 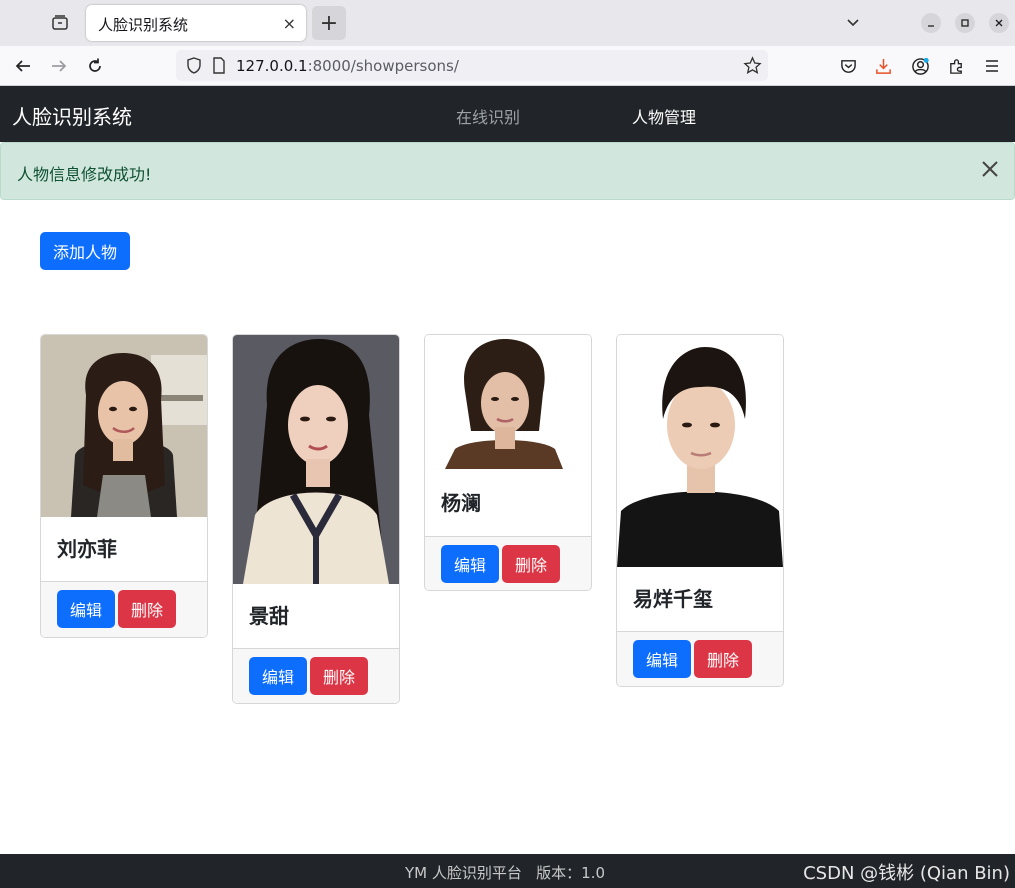 I want to click on new-tab-button: +, so click(x=329, y=23).